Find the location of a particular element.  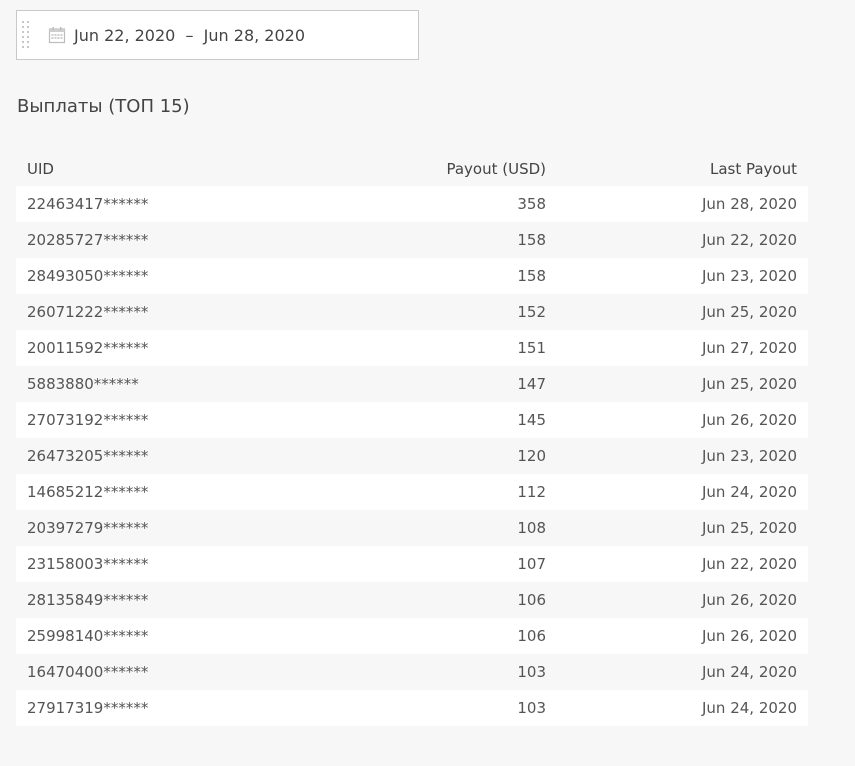

uid-cell: 20397279****** is located at coordinates (88, 528).